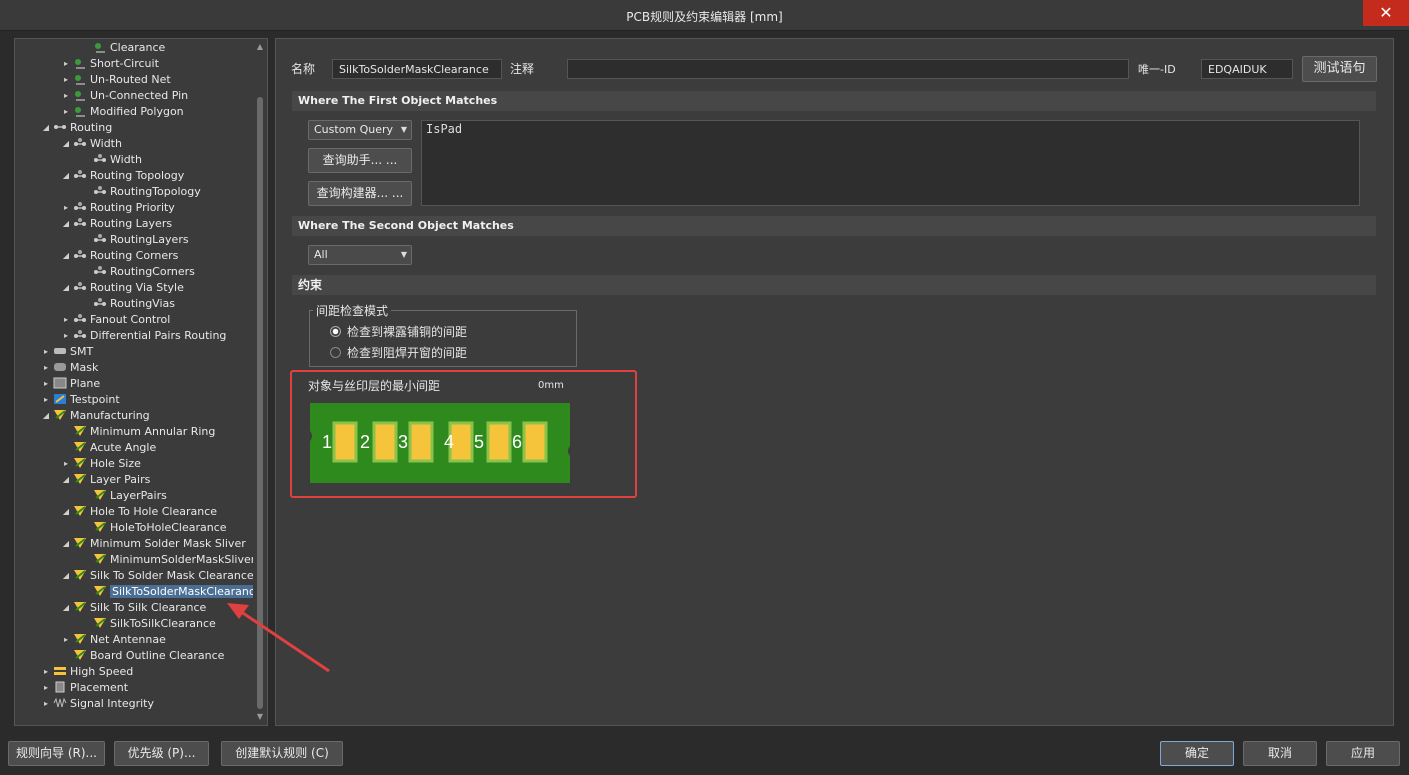  What do you see at coordinates (102, 671) in the screenshot?
I see `tree-item-label: High Speed` at bounding box center [102, 671].